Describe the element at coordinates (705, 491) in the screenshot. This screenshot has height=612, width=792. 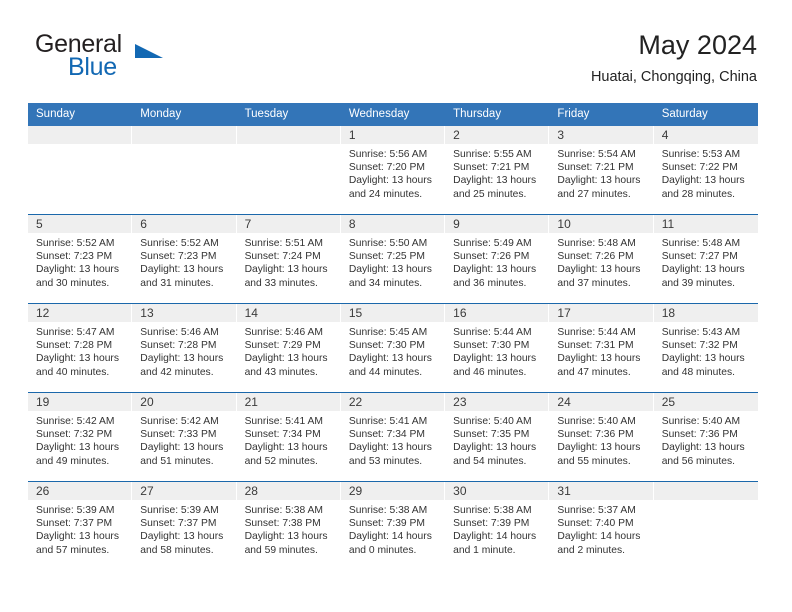
I see `day-number` at that location.